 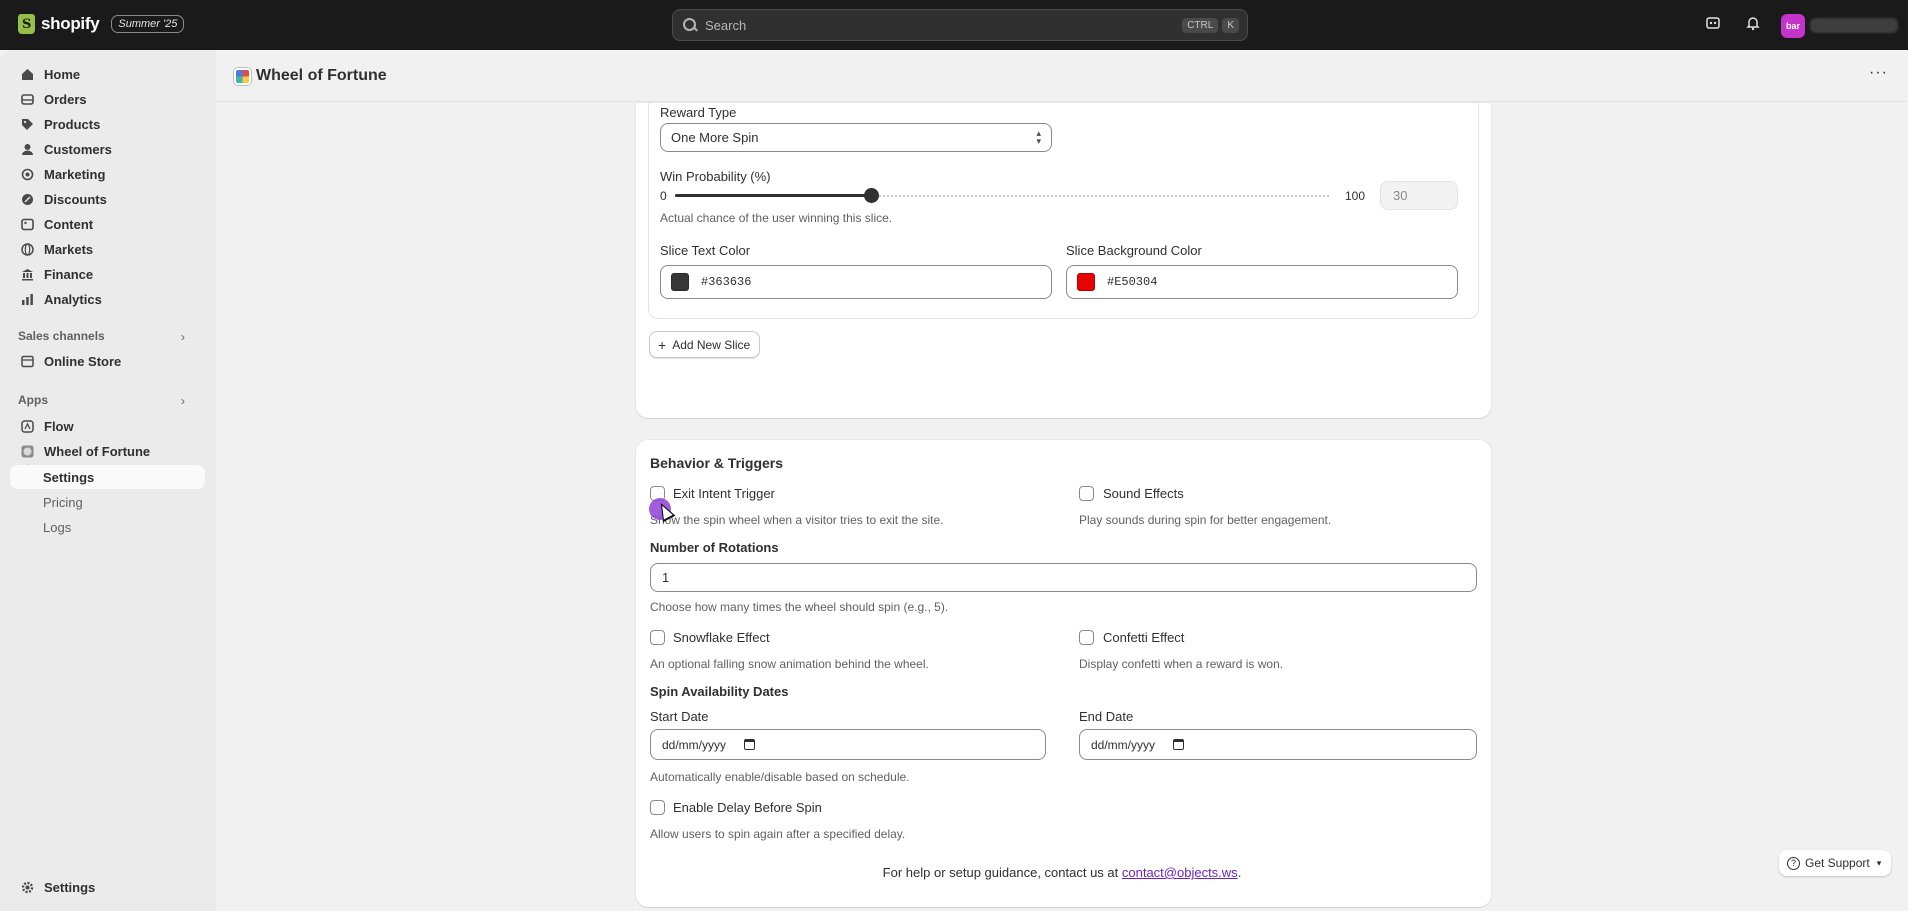 I want to click on nav-home: Home, so click(x=46, y=74).